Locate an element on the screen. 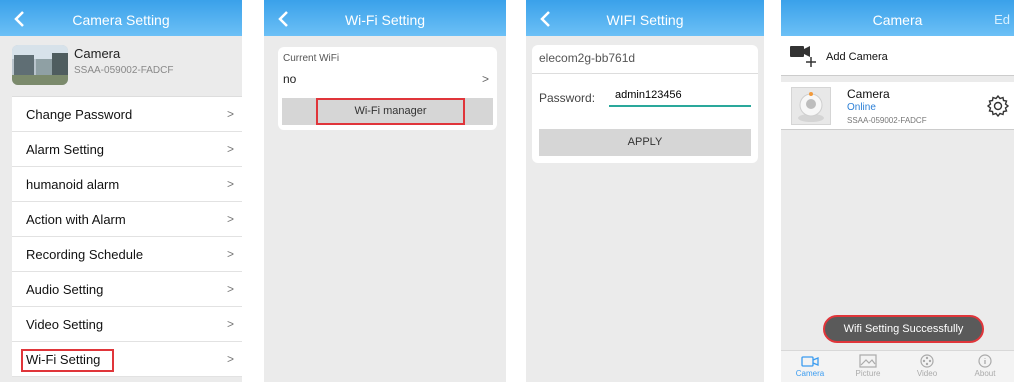 The height and width of the screenshot is (382, 1014). wifi-form-card: elecom2g-bb761d Password: APPLY is located at coordinates (645, 104).